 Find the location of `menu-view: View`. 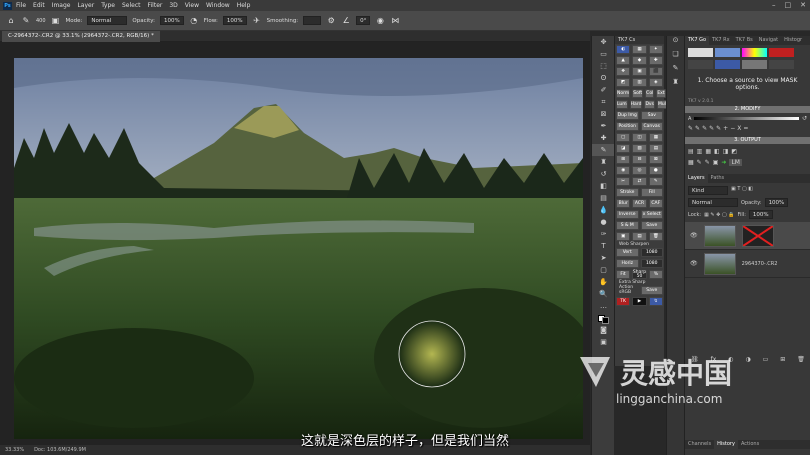

menu-view: View is located at coordinates (192, 5).